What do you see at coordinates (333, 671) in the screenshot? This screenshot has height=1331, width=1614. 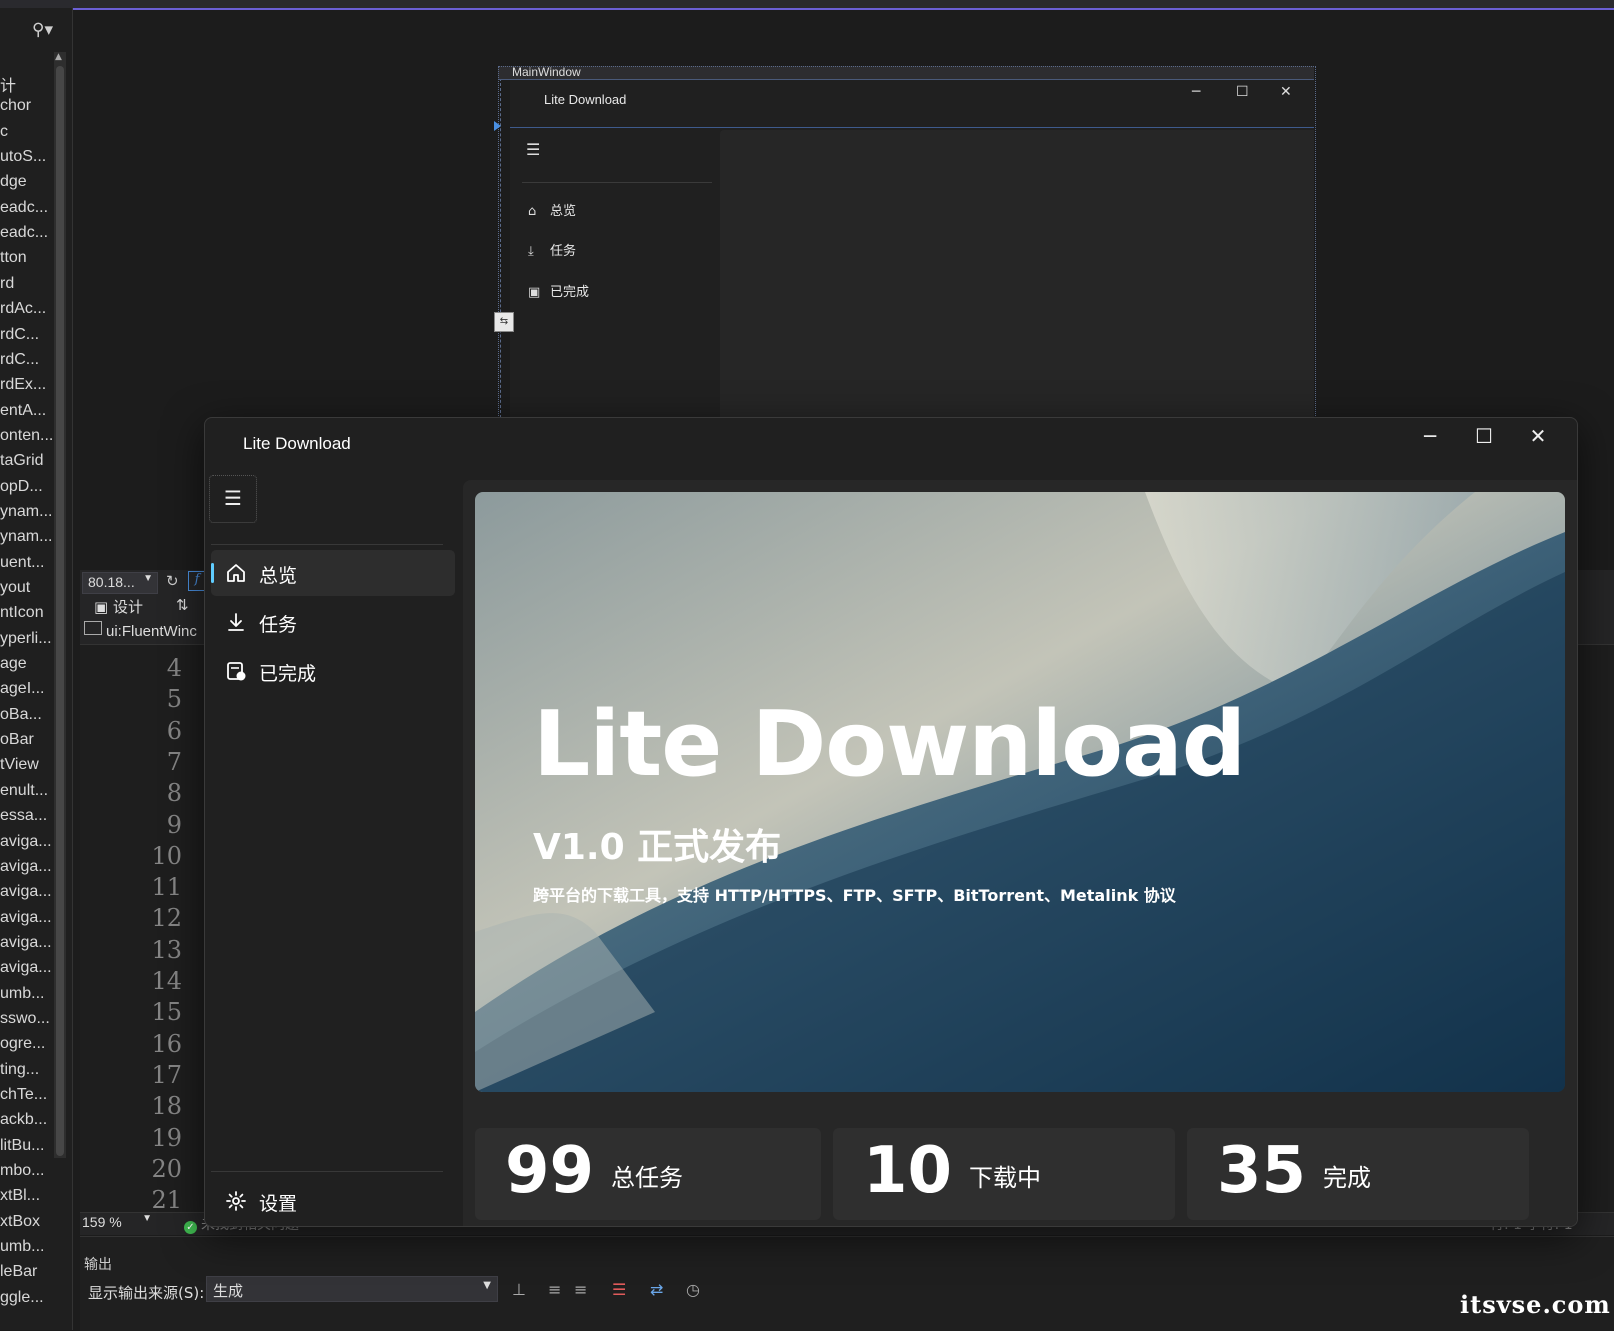 I see `nav-item-completed: 已完成` at bounding box center [333, 671].